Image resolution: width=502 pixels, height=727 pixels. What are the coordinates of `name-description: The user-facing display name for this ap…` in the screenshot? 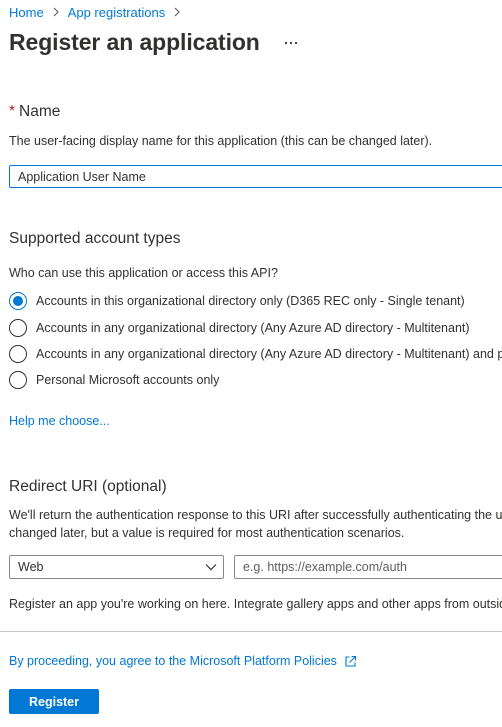 It's located at (221, 141).